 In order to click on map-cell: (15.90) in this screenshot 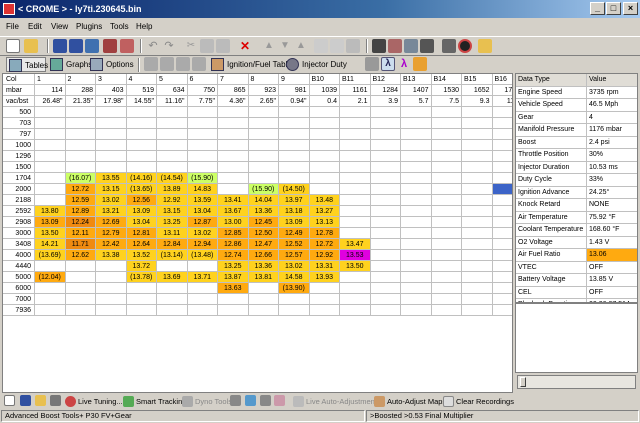, I will do `click(263, 189)`.